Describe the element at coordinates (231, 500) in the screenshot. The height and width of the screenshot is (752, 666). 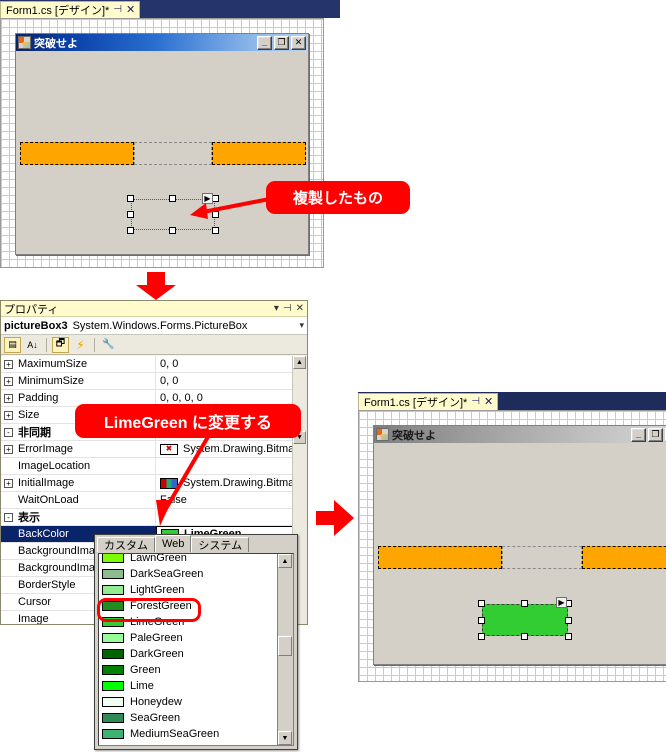
I see `property-value: False` at that location.